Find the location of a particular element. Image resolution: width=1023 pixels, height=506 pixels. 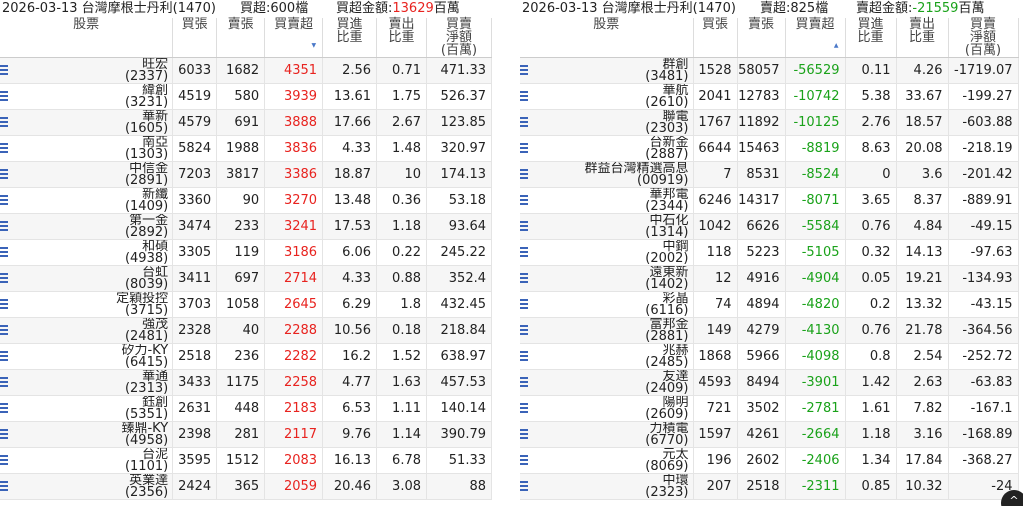

table-row: 群益台灣精選高息 (00919) 7 8531 -8524 0 3.6 -201.42 is located at coordinates (769, 174).